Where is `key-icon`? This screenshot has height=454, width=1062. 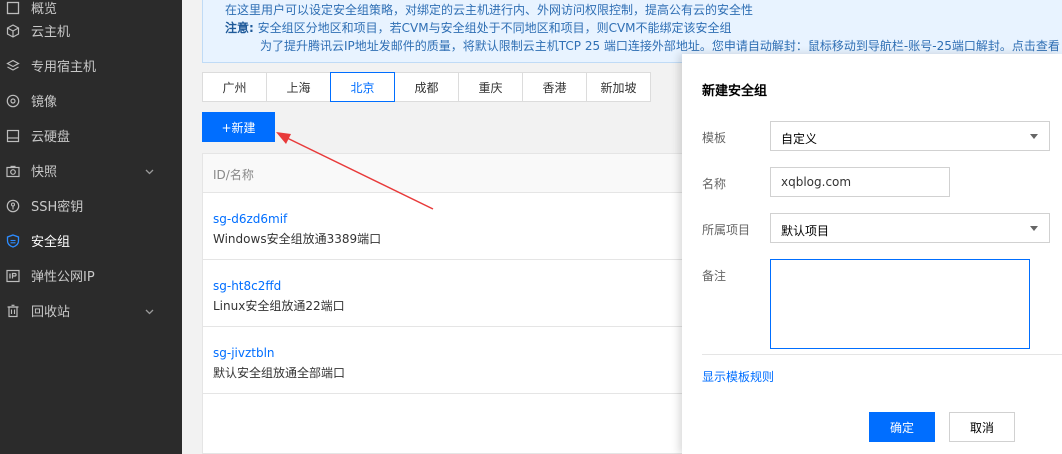 key-icon is located at coordinates (13, 206).